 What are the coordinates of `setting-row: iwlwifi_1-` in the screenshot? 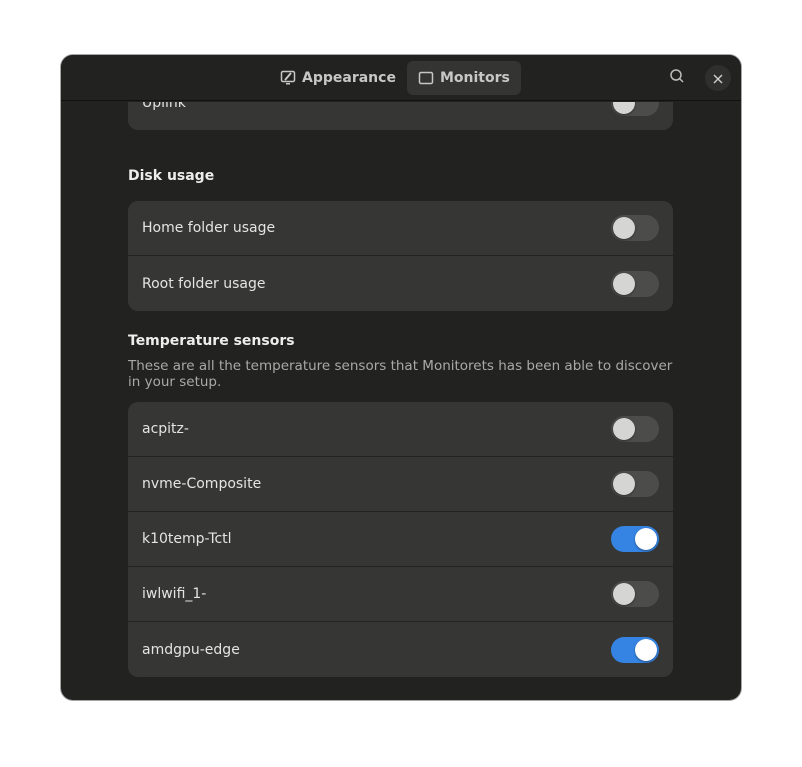 It's located at (400, 594).